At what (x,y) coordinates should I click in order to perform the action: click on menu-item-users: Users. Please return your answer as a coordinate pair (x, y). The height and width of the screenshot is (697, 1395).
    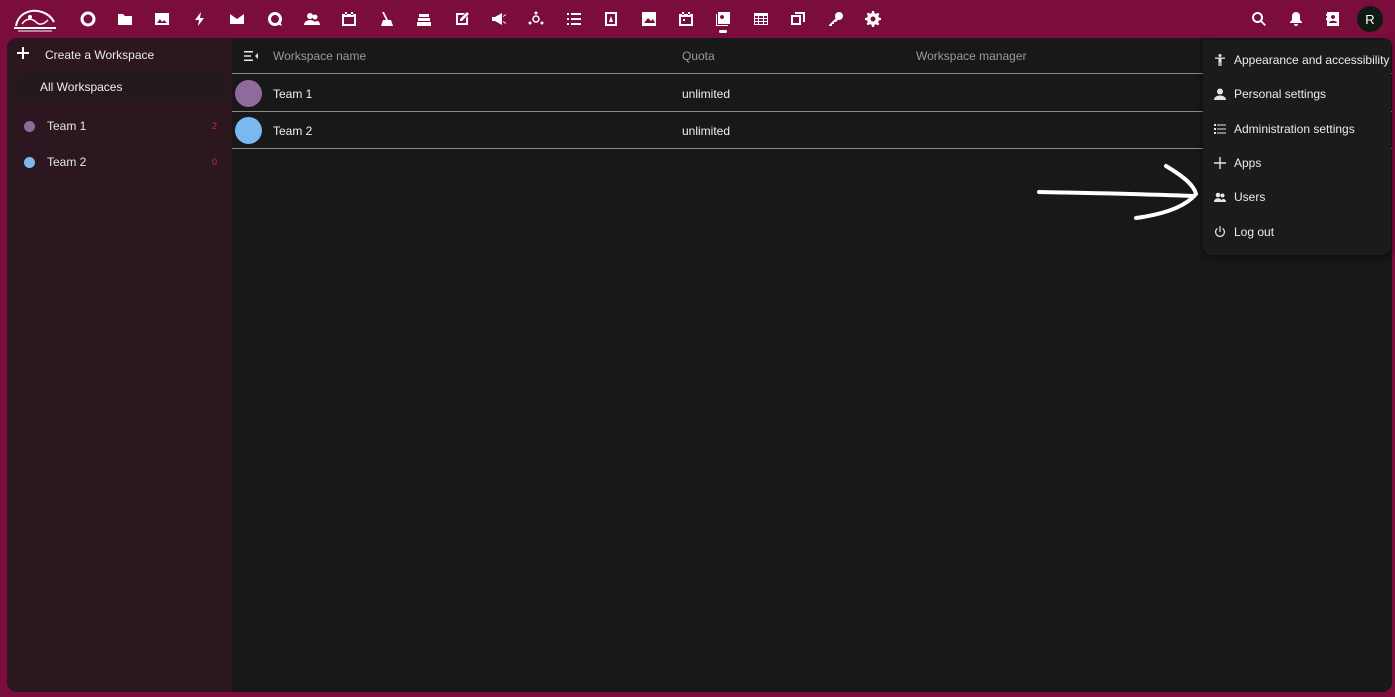
    Looking at the image, I should click on (1297, 197).